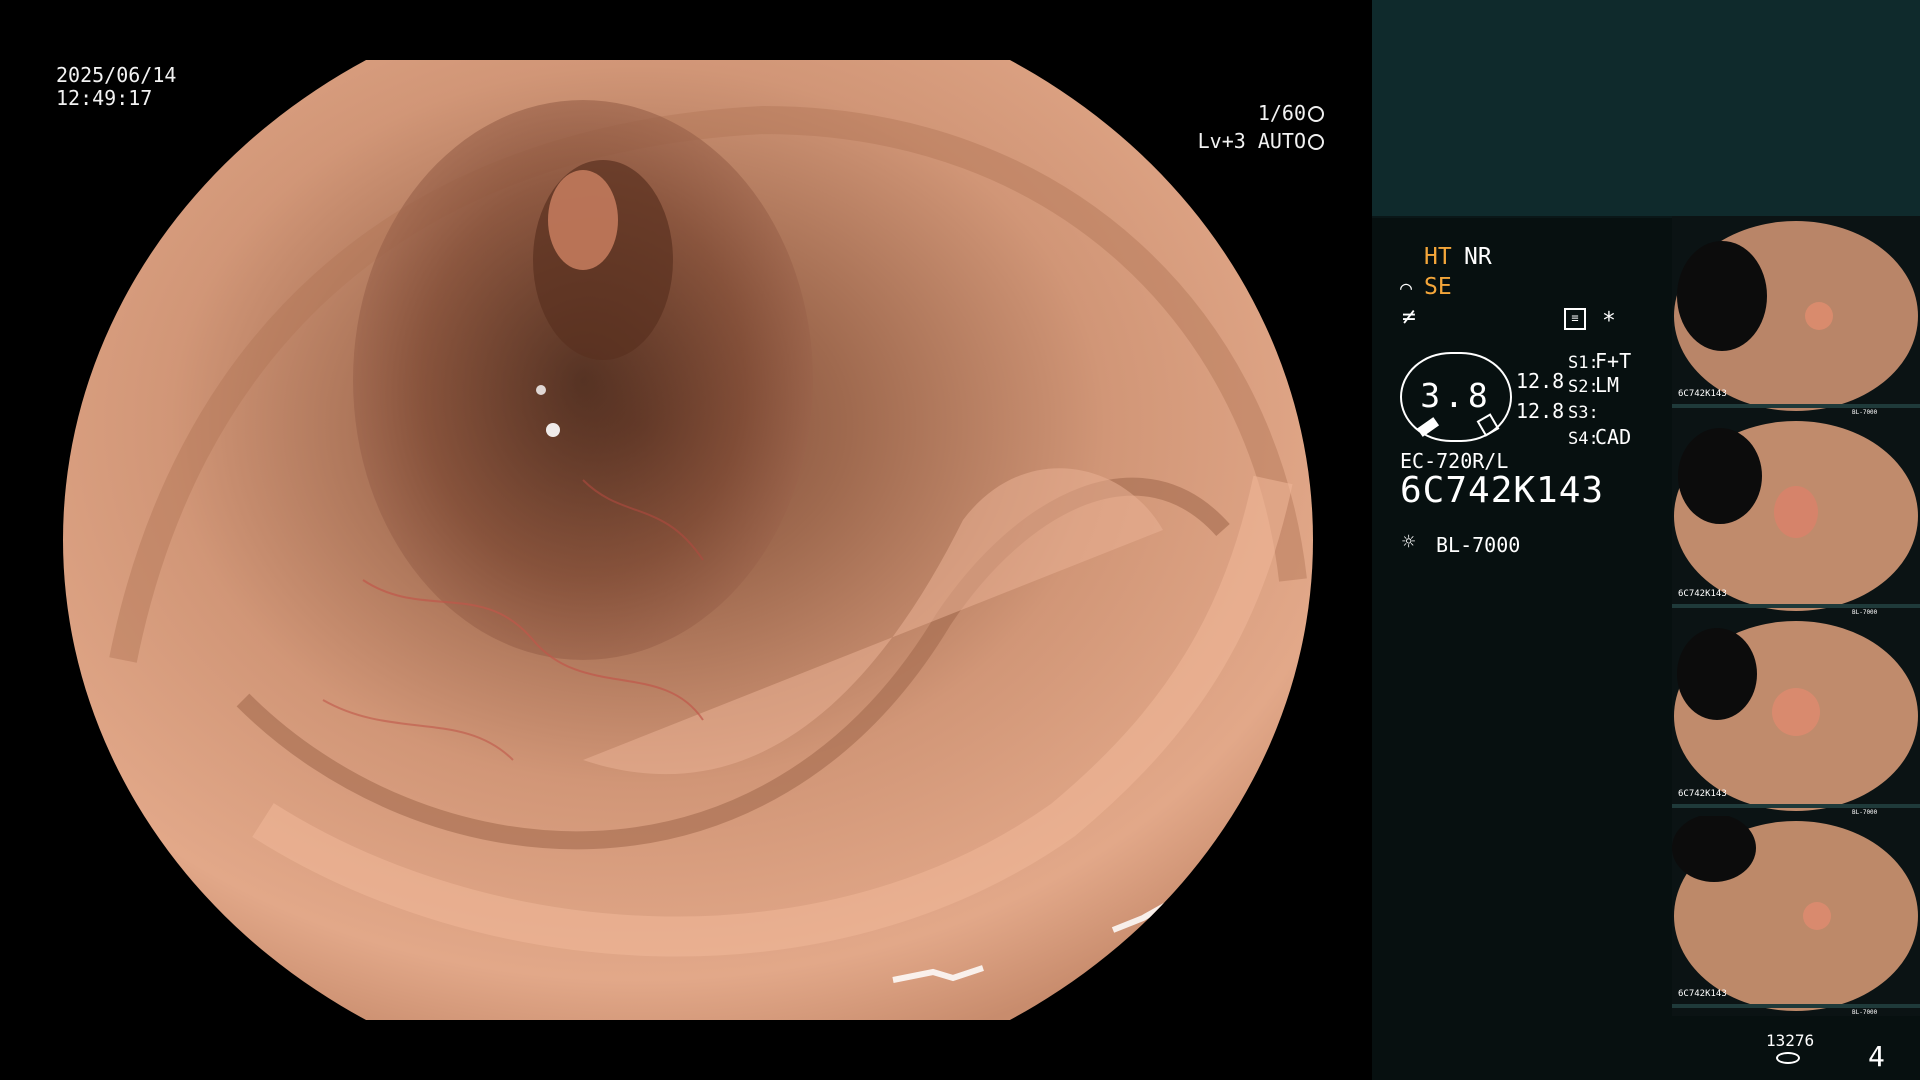 The image size is (1920, 1080). Describe the element at coordinates (1316, 114) in the screenshot. I see `shutter-icon` at that location.